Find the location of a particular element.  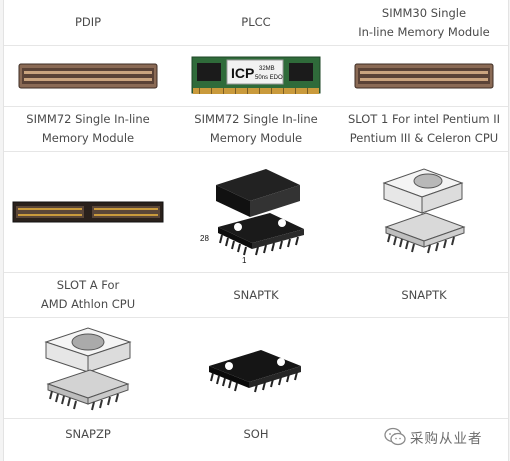

package-label-simm30: SIMM30 Single In-line Memory Module is located at coordinates (424, 22).